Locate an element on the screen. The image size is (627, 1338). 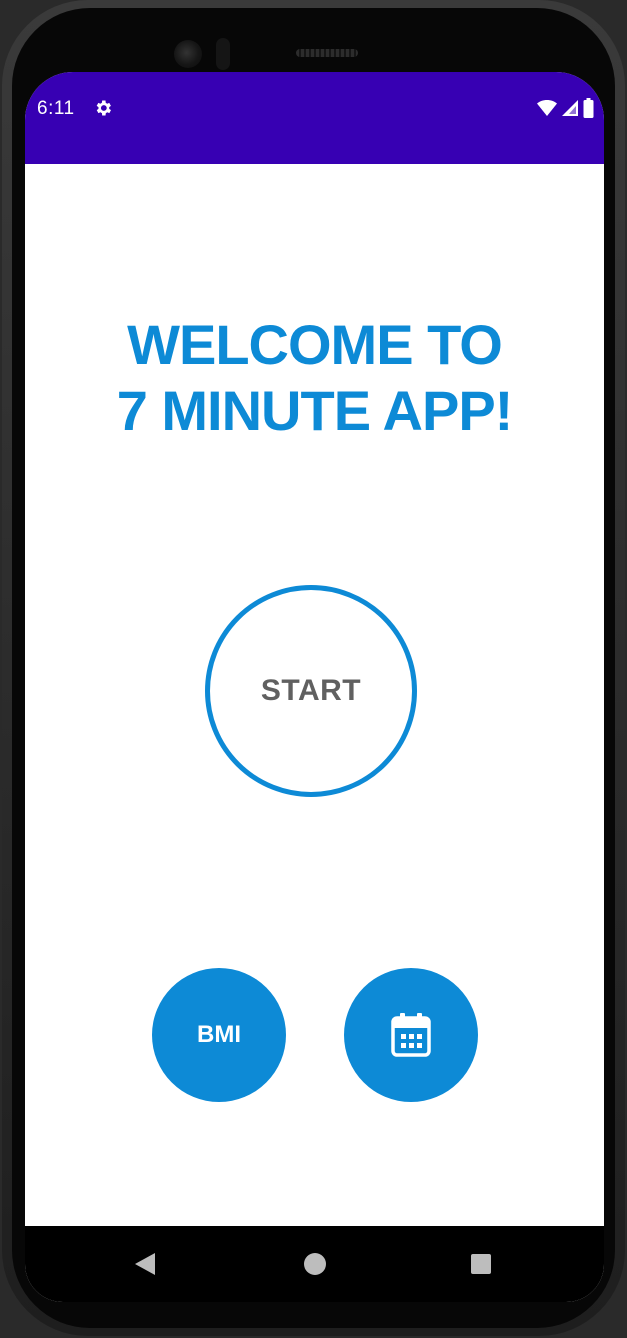
back-triangle-icon is located at coordinates (145, 1264).